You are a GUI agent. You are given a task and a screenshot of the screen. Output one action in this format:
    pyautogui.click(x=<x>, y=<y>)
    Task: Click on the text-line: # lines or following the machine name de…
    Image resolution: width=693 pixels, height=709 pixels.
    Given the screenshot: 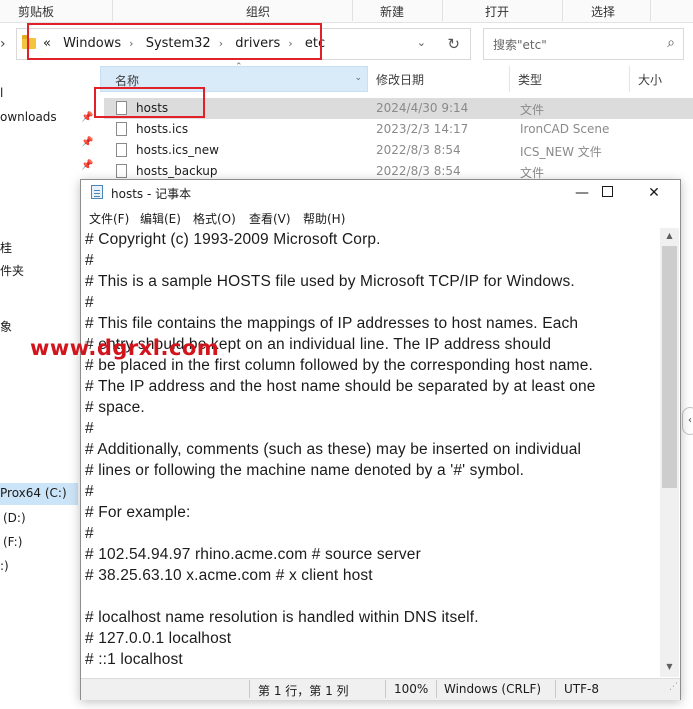 What is the action you would take?
    pyautogui.click(x=305, y=470)
    